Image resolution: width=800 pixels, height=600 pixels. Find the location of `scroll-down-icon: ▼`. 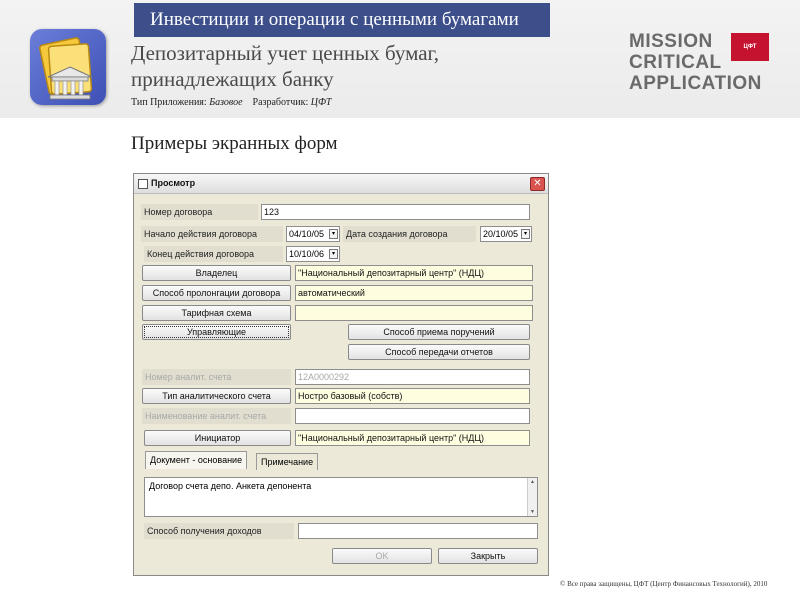

scroll-down-icon: ▼ is located at coordinates (532, 512).